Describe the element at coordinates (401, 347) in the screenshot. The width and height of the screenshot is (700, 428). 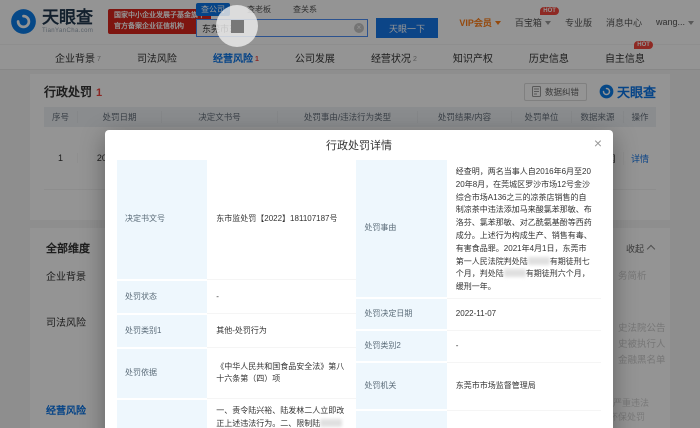
I see `field-label-penalty-type2: 处罚类别2` at that location.